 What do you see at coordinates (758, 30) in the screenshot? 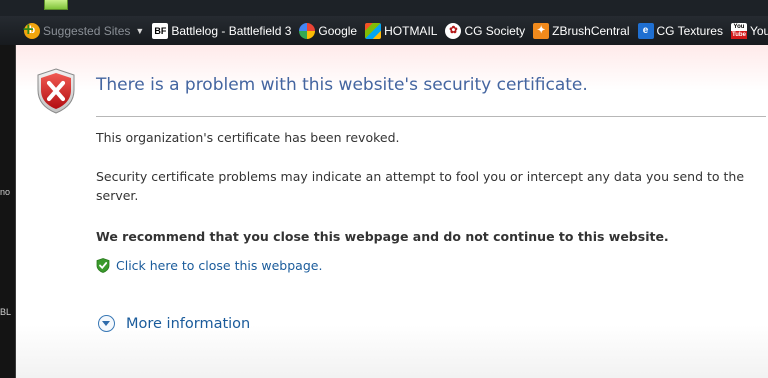
I see `favorite-label: YouTube` at bounding box center [758, 30].